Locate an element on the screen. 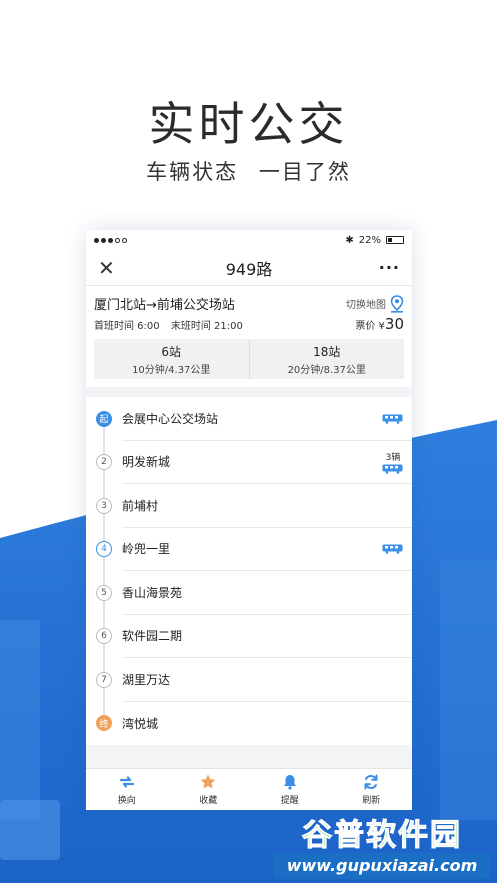 This screenshot has height=883, width=497. route-name: 厦门北站→前埔公交场站 is located at coordinates (164, 305).